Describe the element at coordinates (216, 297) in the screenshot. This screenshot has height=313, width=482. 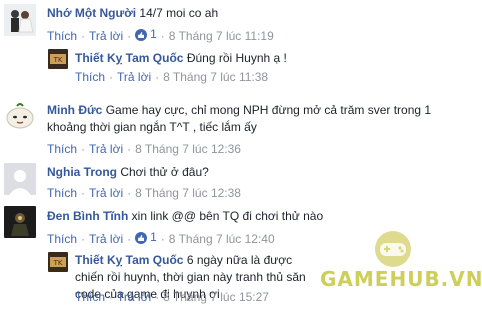
I see `timestamp: 8 Tháng 7 lúc 15:27` at that location.